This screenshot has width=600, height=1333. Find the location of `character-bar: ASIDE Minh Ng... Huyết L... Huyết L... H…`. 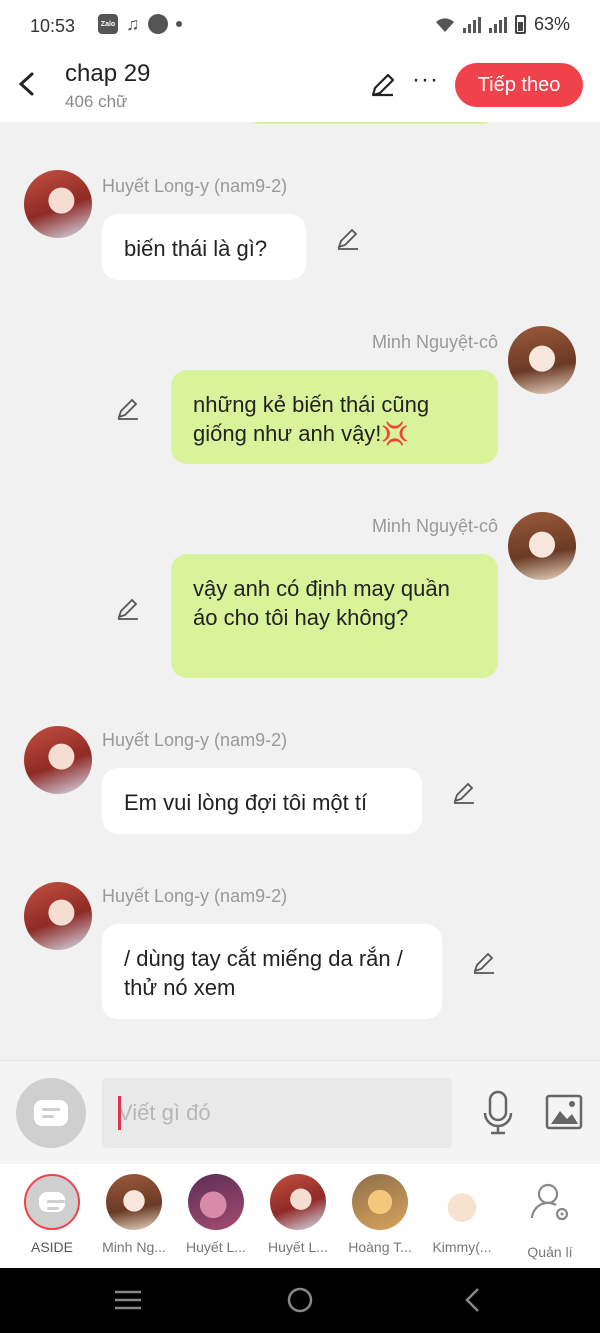

character-bar: ASIDE Minh Ng... Huyết L... Huyết L... H… is located at coordinates (300, 1216).